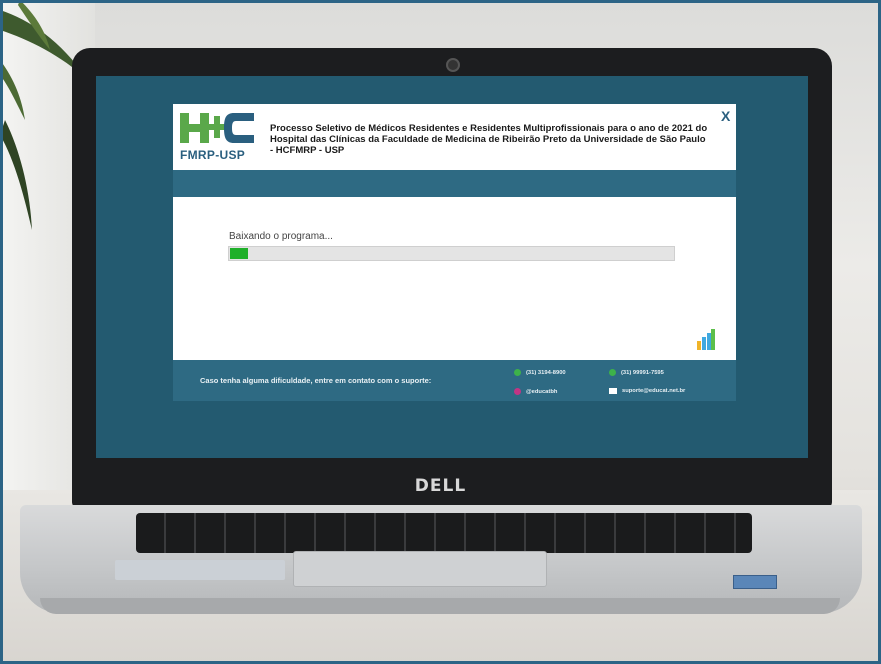  What do you see at coordinates (440, 606) in the screenshot?
I see `laptop-base-front` at bounding box center [440, 606].